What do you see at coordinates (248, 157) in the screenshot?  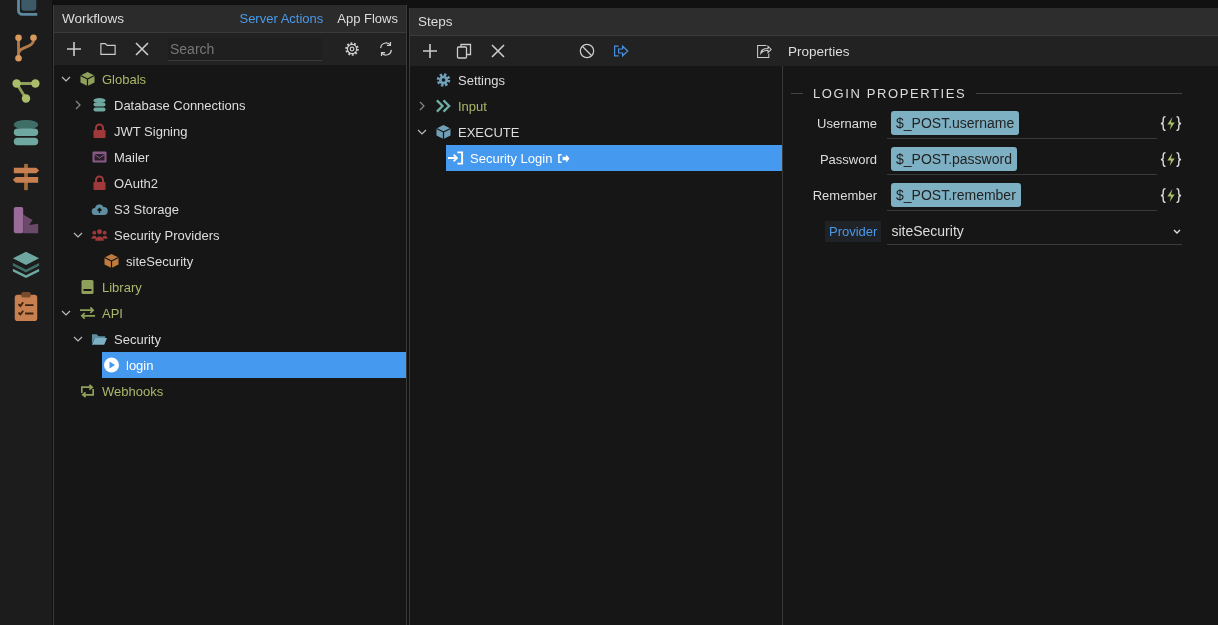 I see `tree-item: Mailer` at bounding box center [248, 157].